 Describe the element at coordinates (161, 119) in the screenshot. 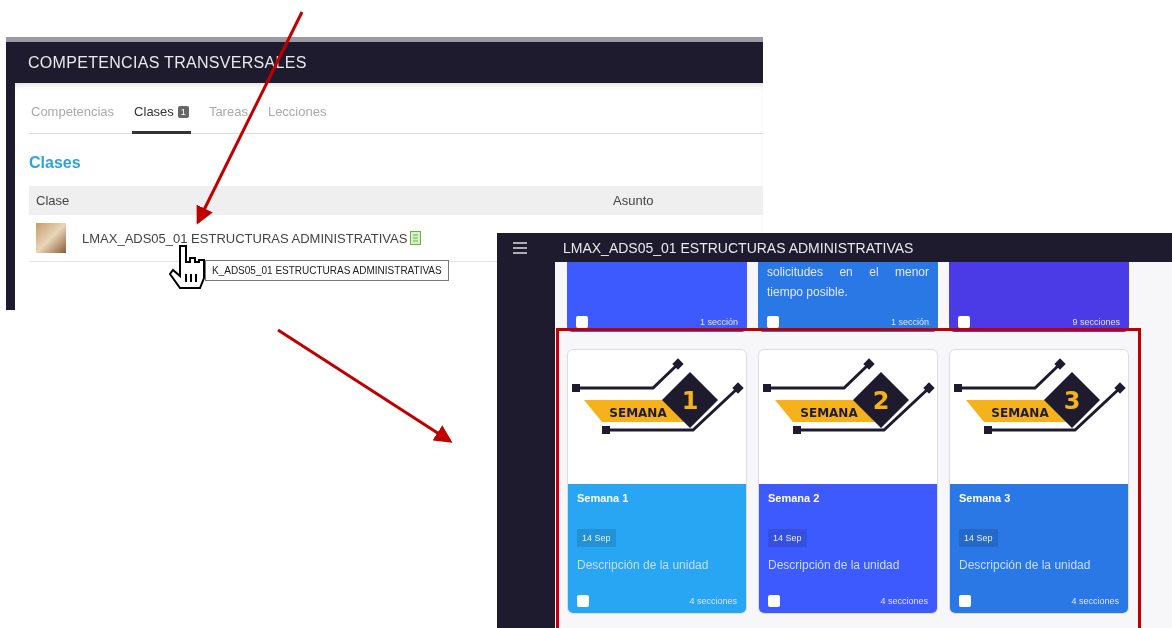

I see `tab: Clases 1` at that location.